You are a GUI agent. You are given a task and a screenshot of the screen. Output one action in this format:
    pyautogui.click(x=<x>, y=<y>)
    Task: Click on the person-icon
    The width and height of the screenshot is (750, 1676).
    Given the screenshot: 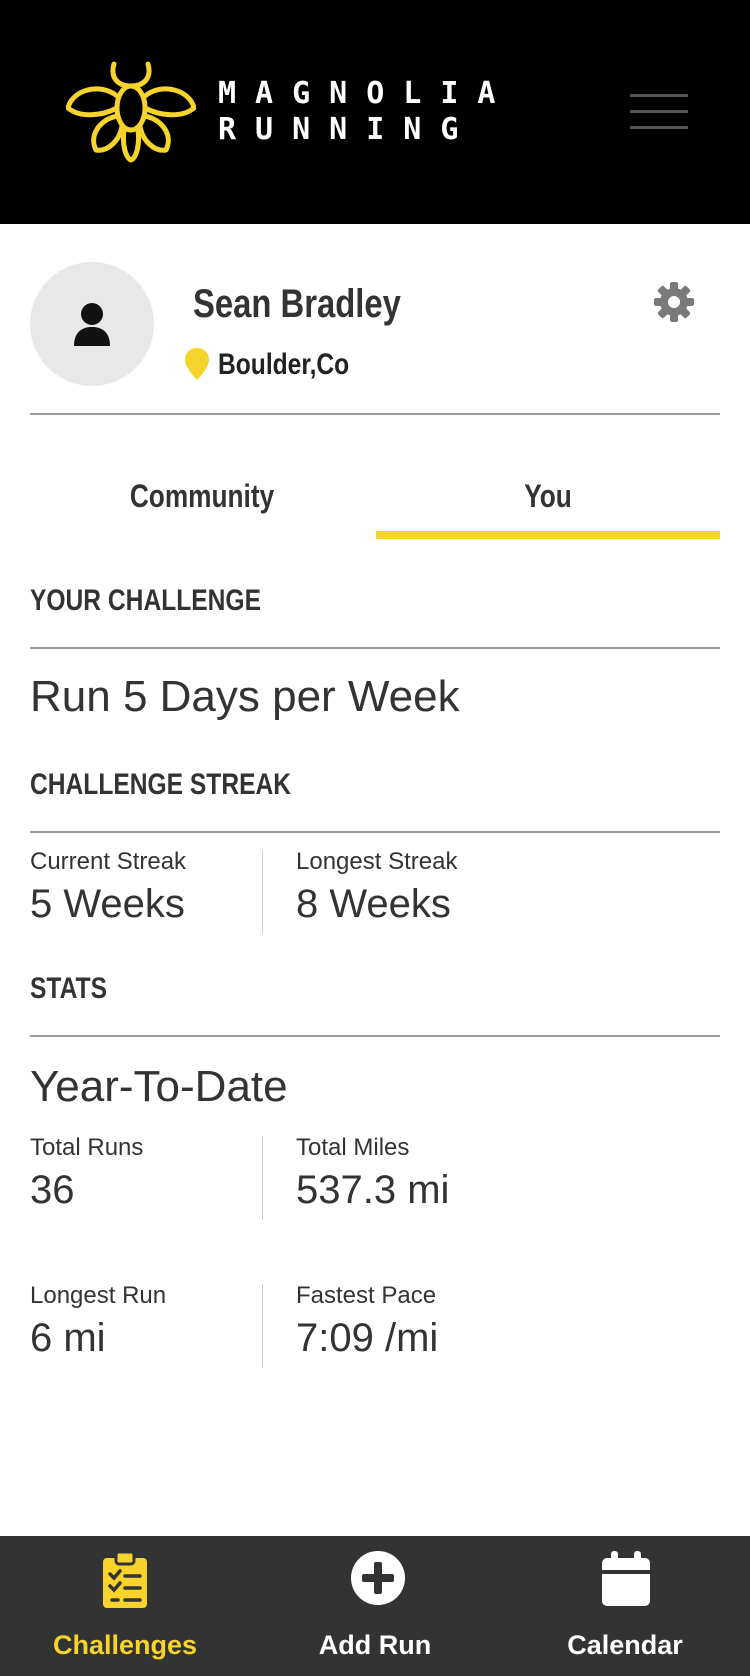 What is the action you would take?
    pyautogui.click(x=92, y=324)
    